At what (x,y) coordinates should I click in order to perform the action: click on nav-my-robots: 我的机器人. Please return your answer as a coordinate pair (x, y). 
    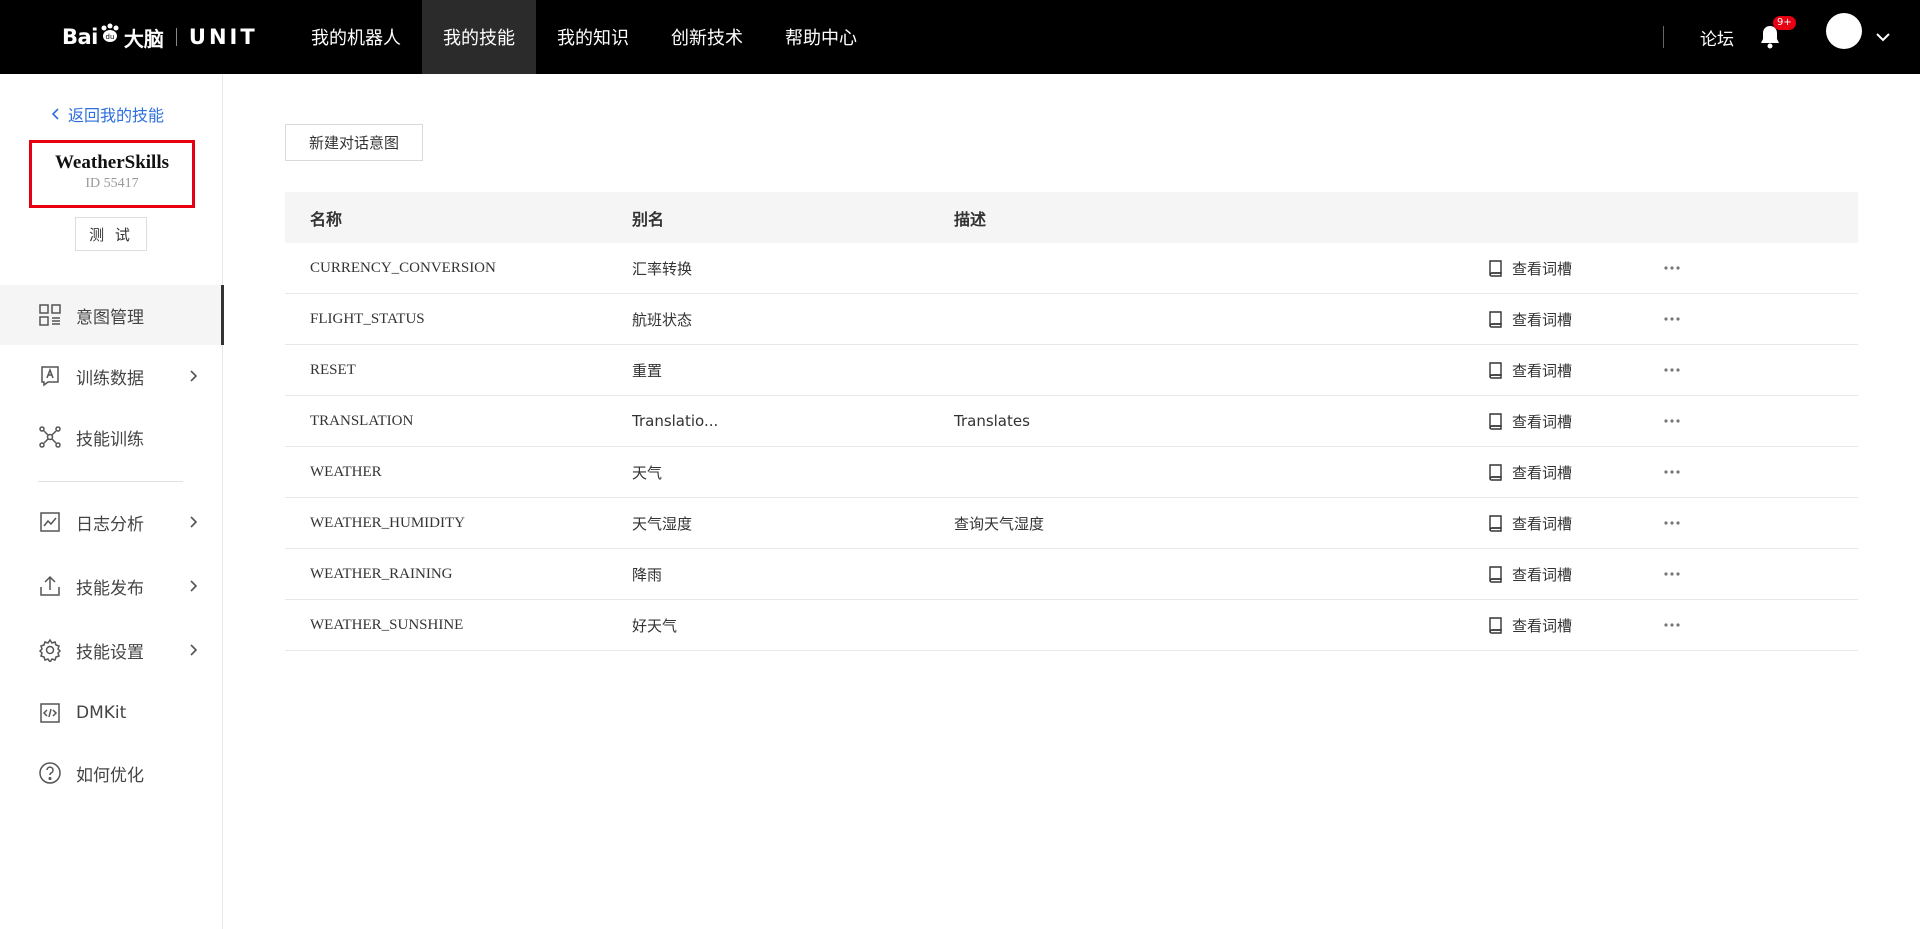
    Looking at the image, I should click on (356, 37).